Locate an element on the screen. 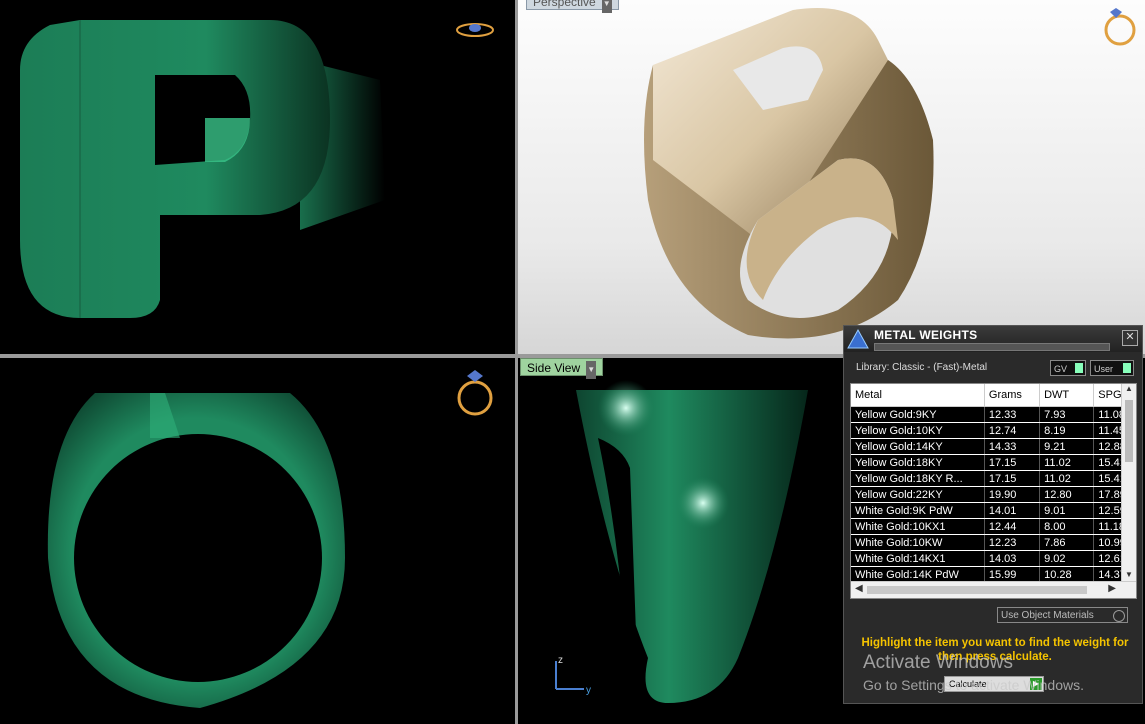  axis-z-label: z is located at coordinates (560, 660).